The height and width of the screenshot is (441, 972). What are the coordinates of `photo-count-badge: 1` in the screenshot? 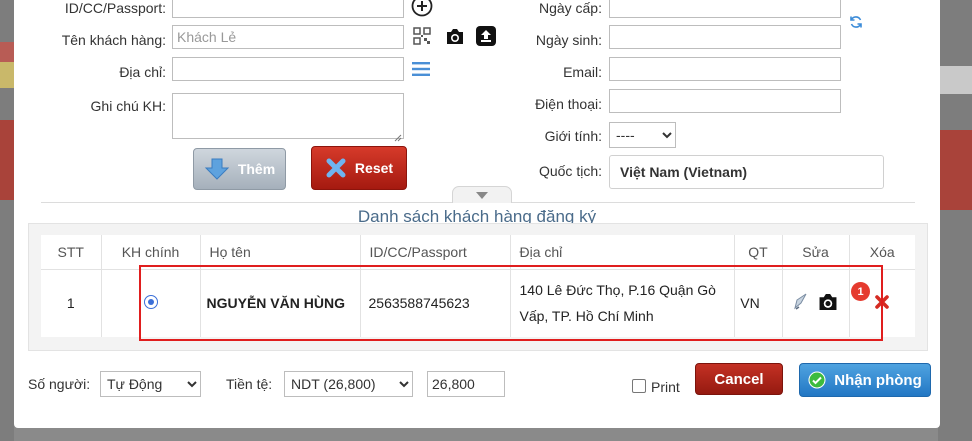 It's located at (860, 291).